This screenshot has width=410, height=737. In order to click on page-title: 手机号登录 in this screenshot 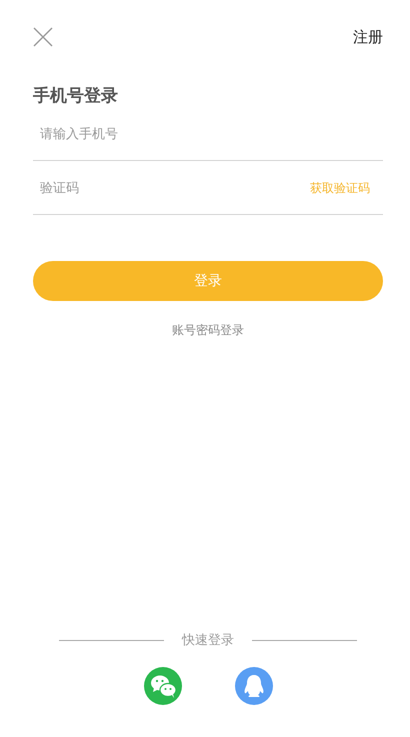, I will do `click(76, 96)`.